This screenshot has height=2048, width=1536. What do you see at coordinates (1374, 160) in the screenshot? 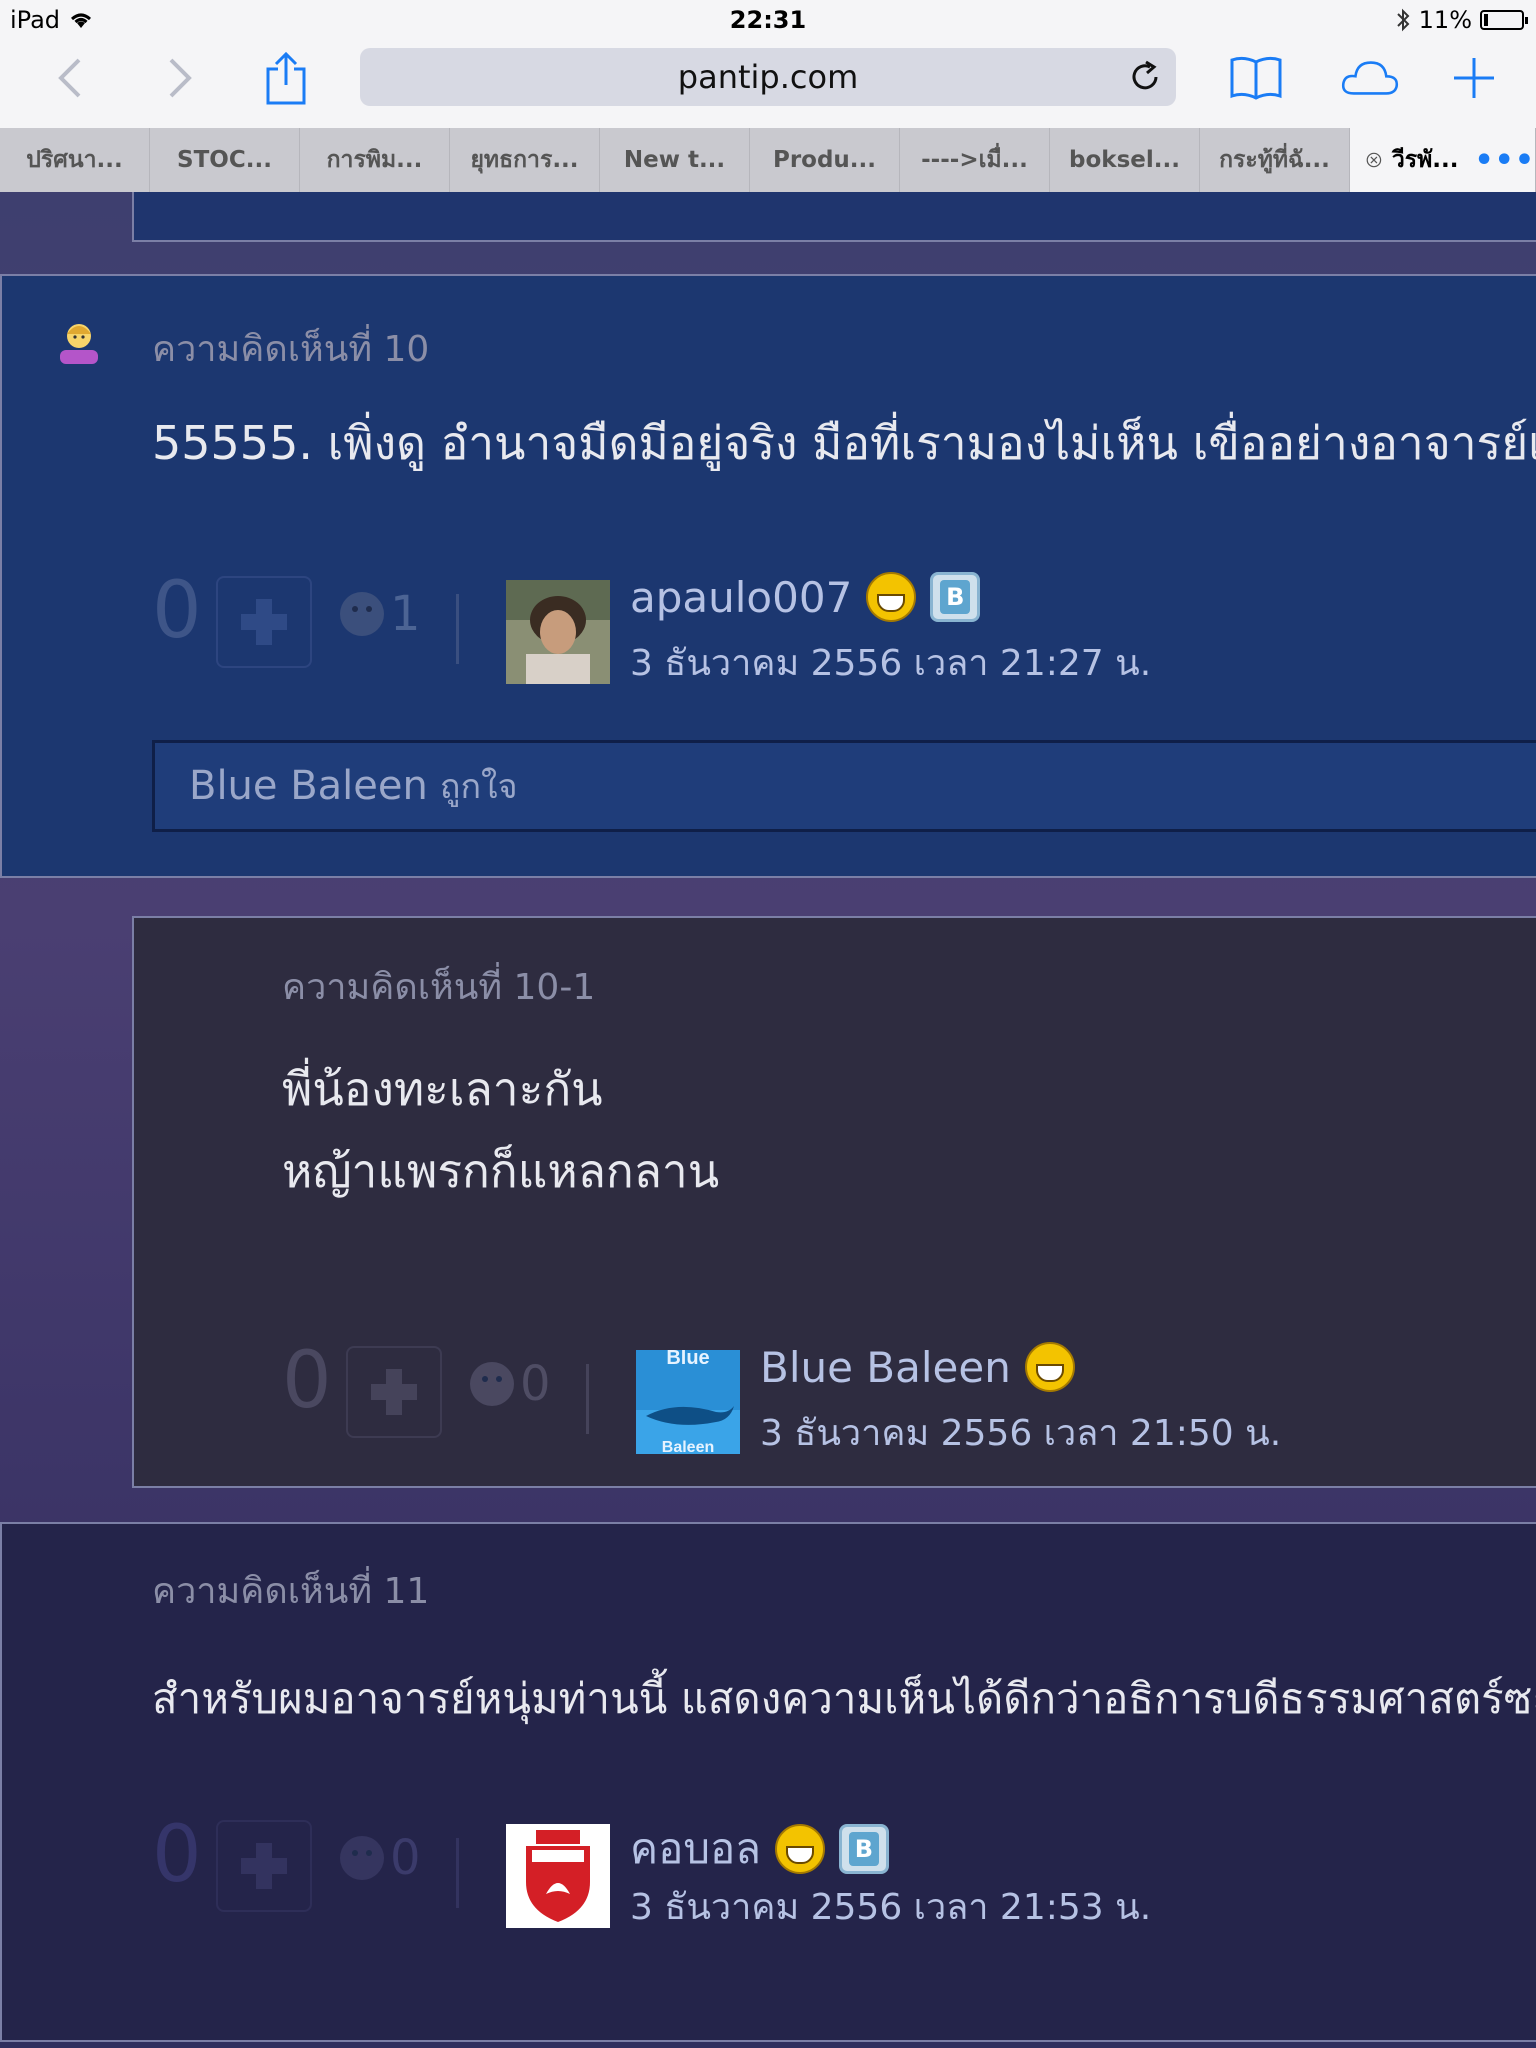
I see `close-tab-icon` at bounding box center [1374, 160].